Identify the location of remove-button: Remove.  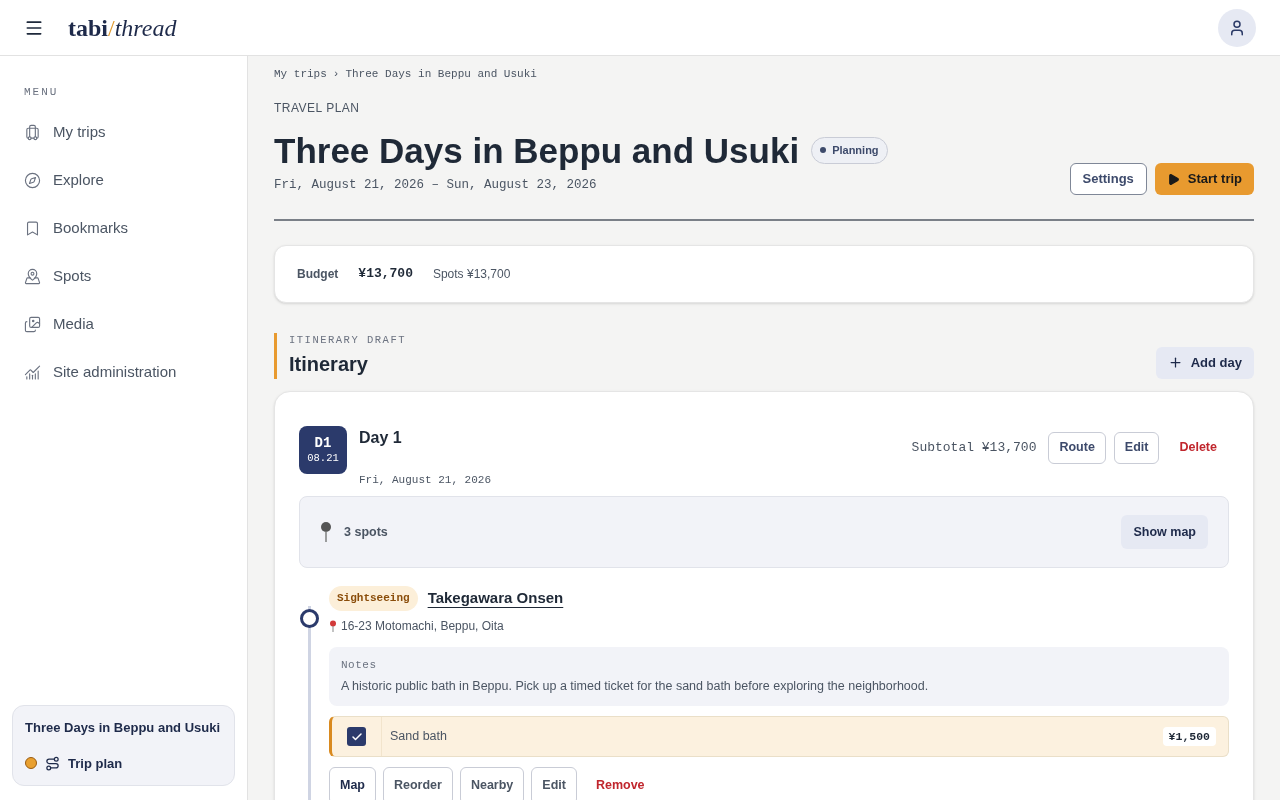
(620, 783).